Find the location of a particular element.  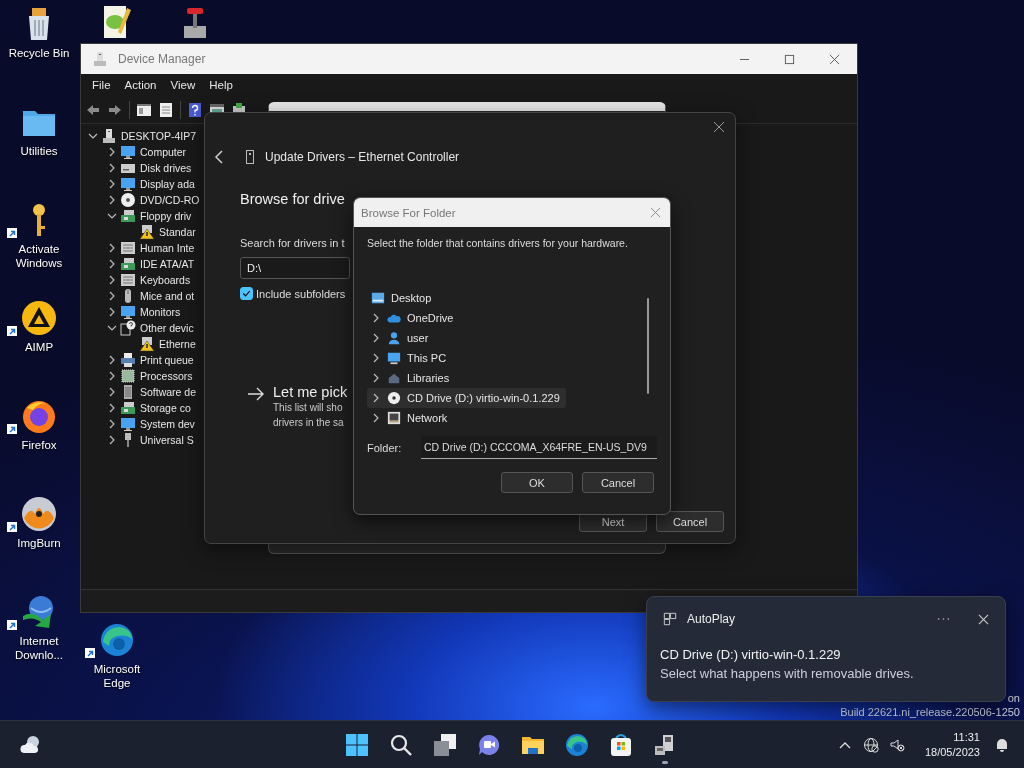

option-description: drivers in the sa is located at coordinates (309, 423).